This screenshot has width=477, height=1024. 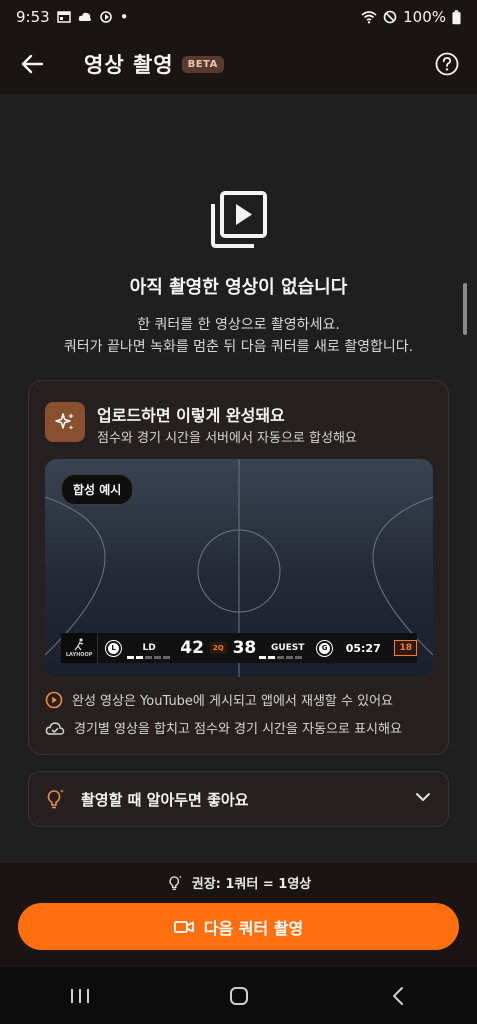 I want to click on recommendation-note: 권장: 1쿼터 = 1영상, so click(x=238, y=882).